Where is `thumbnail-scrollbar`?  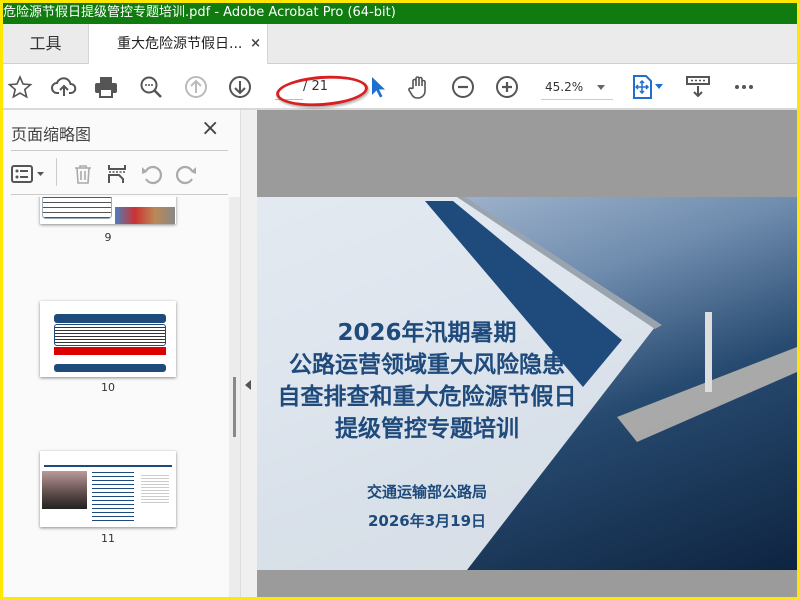
thumbnail-scrollbar is located at coordinates (234, 397).